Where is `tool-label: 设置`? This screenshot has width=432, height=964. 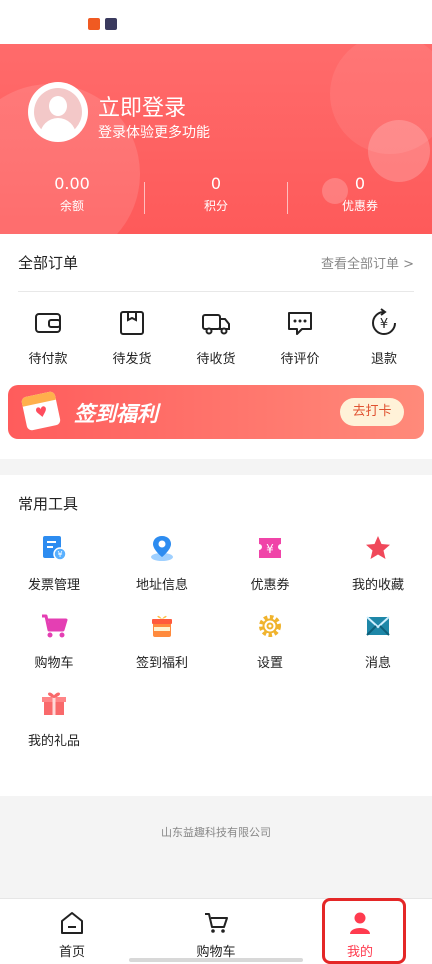 tool-label: 设置 is located at coordinates (269, 663).